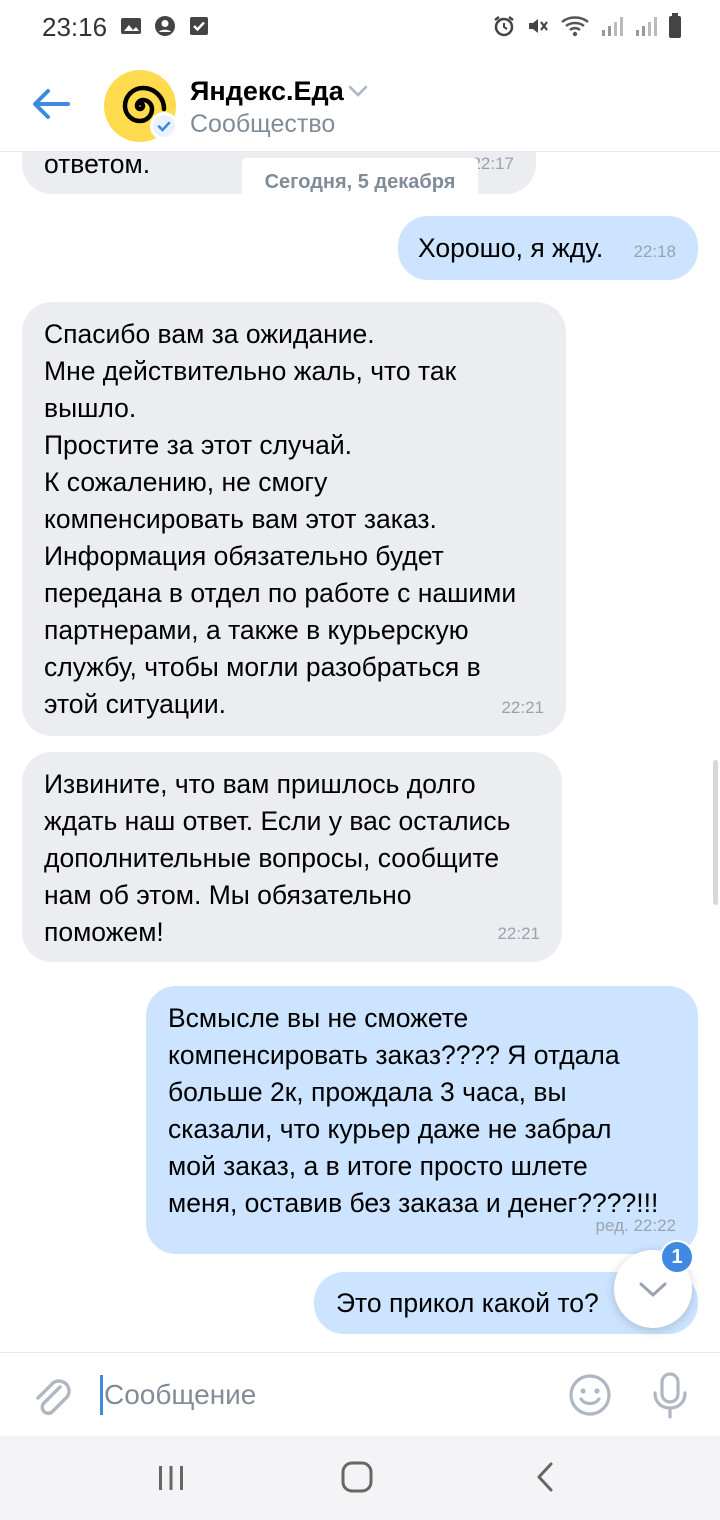 The width and height of the screenshot is (720, 1520). I want to click on verified-badge, so click(164, 126).